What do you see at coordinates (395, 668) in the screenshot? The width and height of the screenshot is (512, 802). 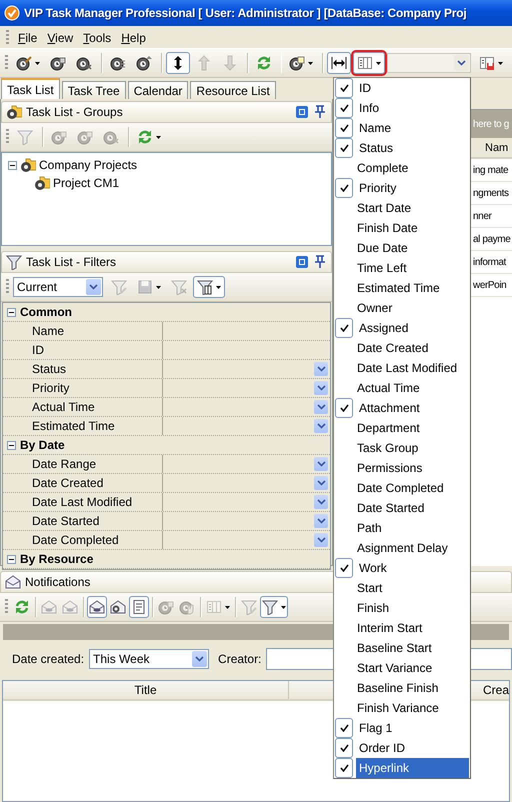 I see `menu-item-label: Start Variance` at bounding box center [395, 668].